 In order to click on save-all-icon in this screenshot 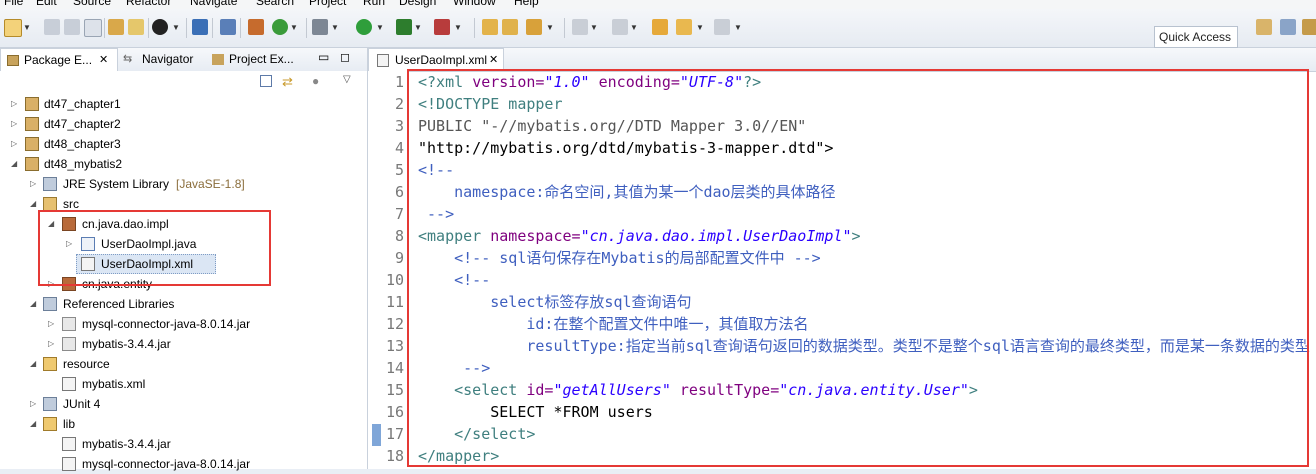, I will do `click(72, 27)`.